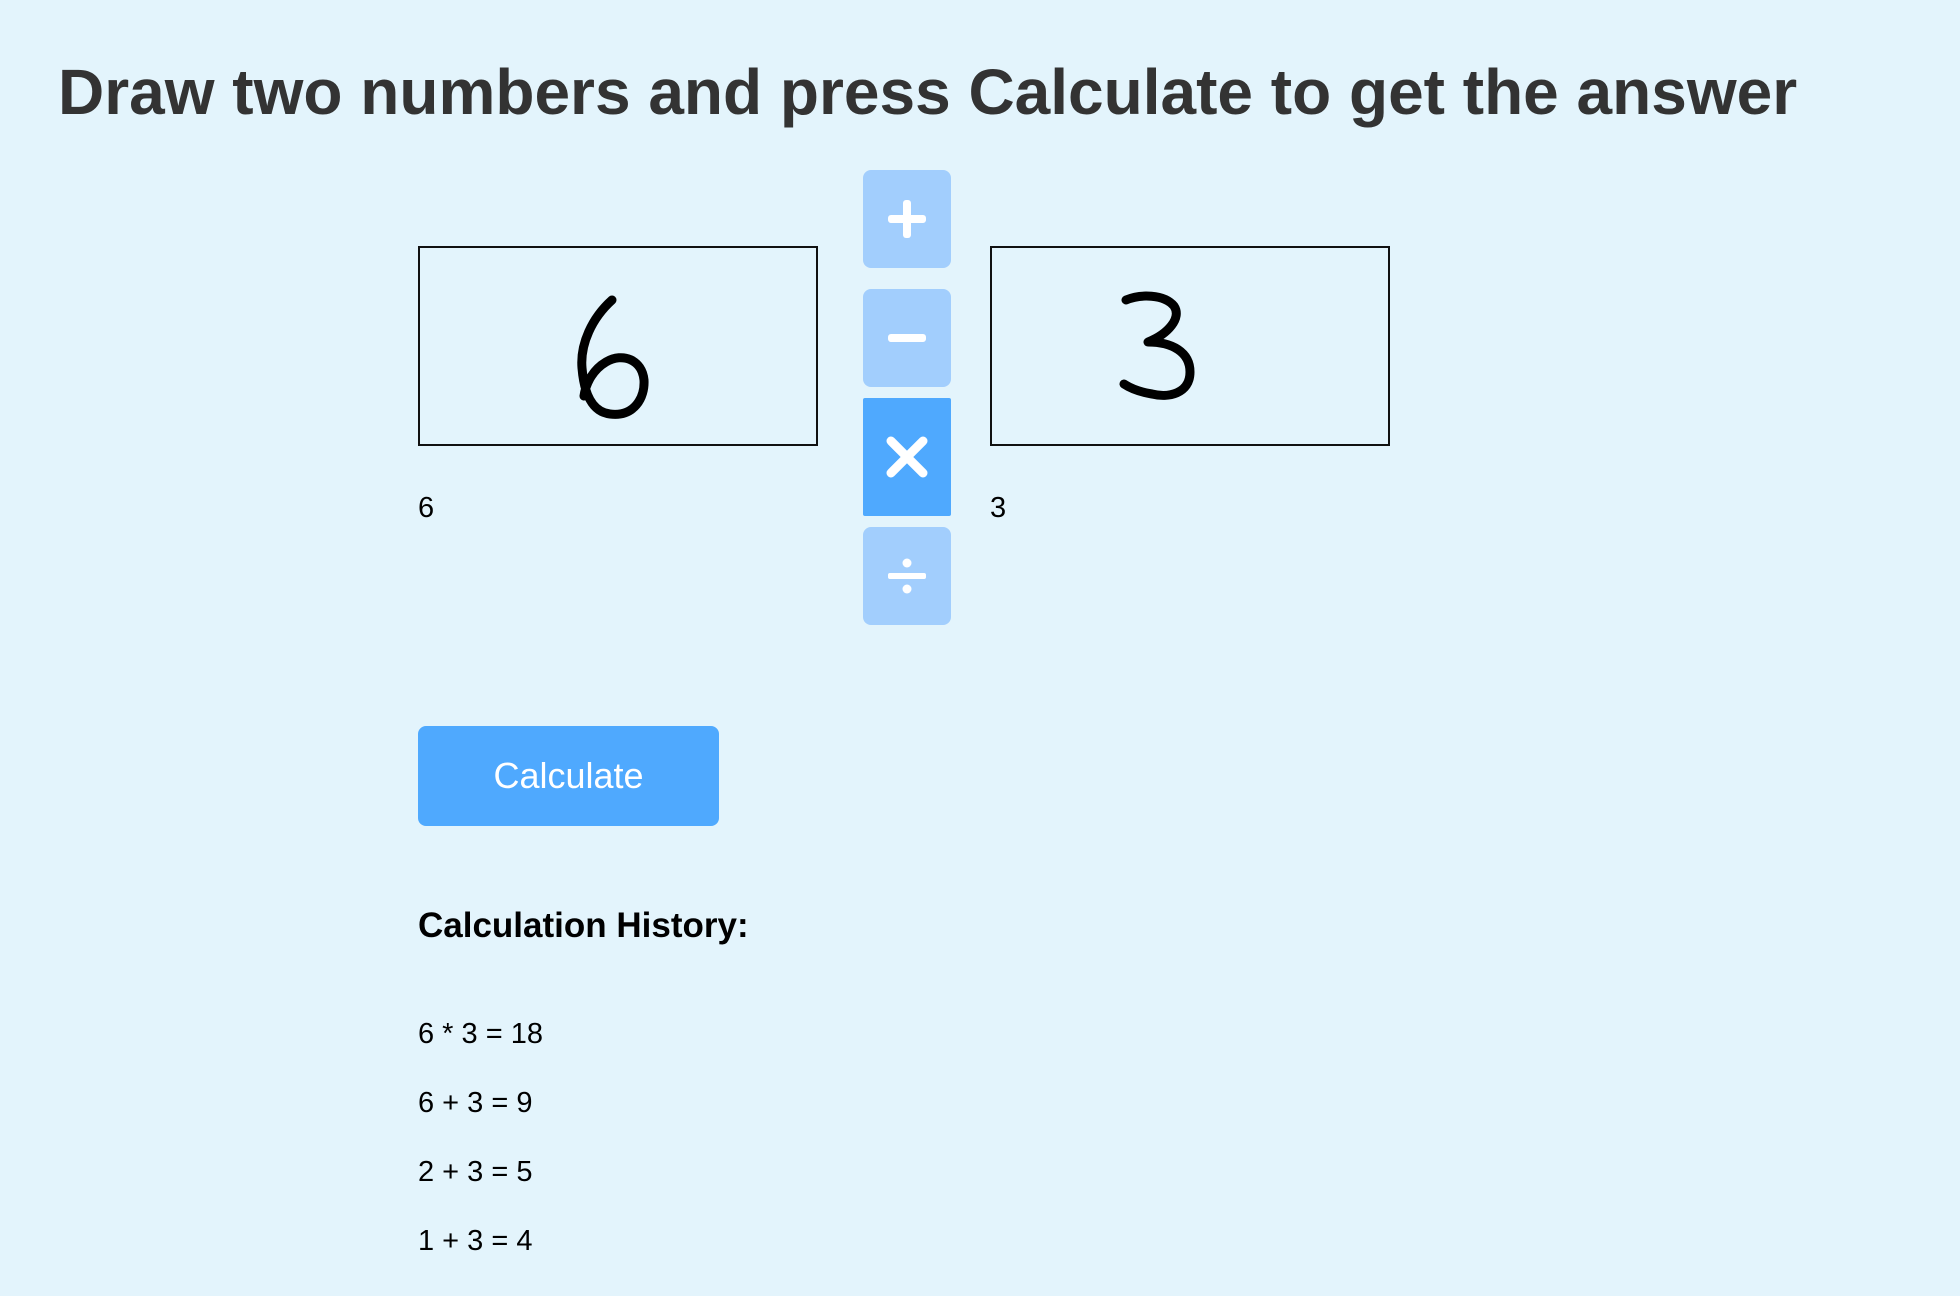 The width and height of the screenshot is (1960, 1296). I want to click on prediction-left: 6, so click(426, 508).